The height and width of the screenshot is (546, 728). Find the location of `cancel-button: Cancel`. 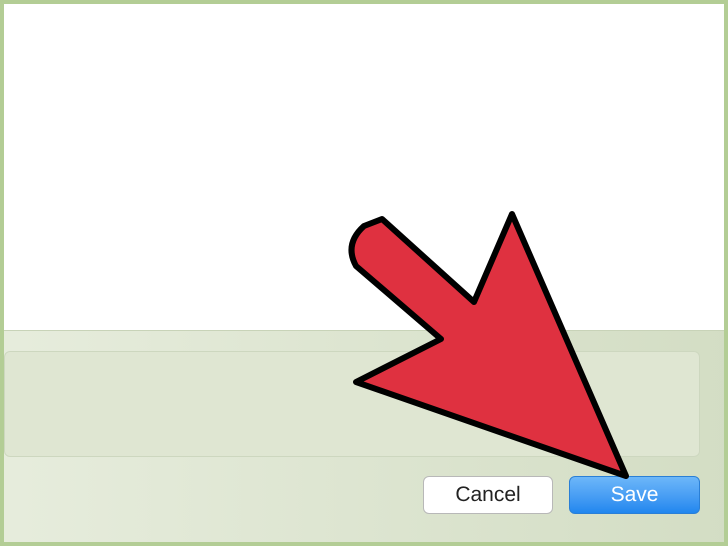

cancel-button: Cancel is located at coordinates (488, 495).